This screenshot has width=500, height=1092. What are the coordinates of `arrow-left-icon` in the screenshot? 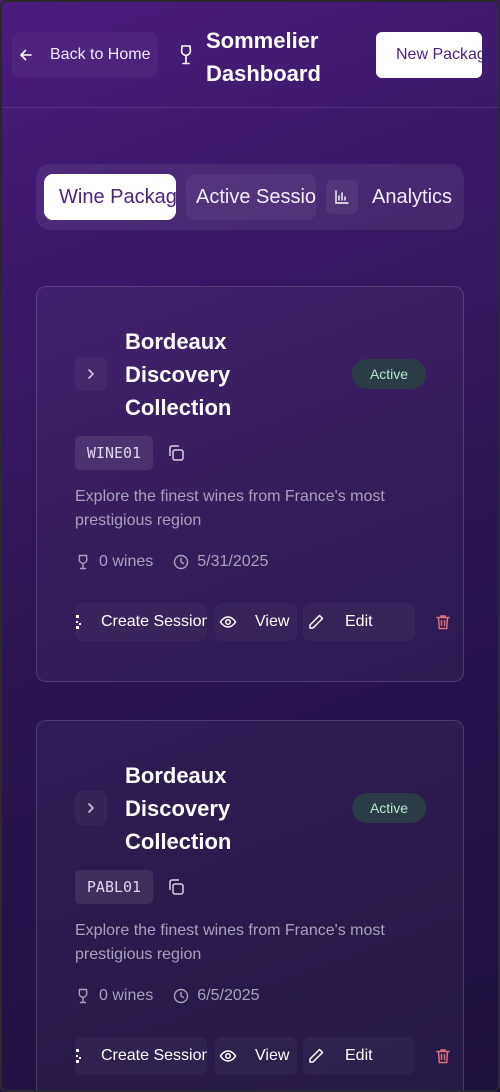 It's located at (26, 55).